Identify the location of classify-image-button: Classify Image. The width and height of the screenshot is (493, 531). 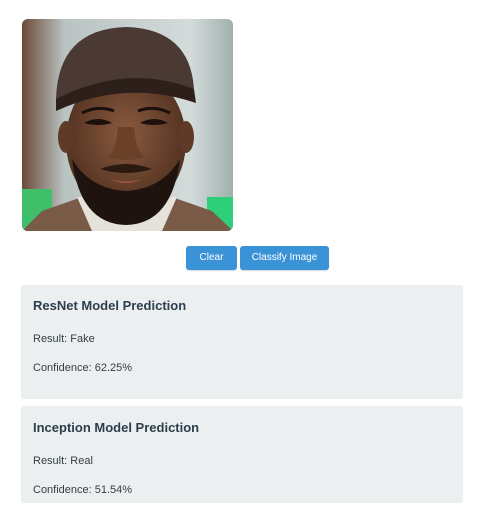
(284, 258).